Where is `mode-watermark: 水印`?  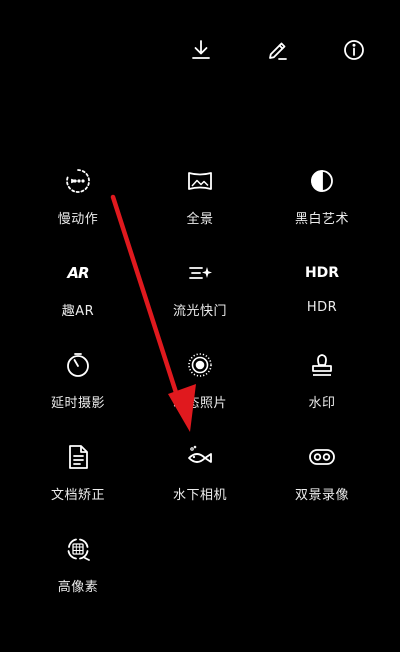
mode-watermark: 水印 is located at coordinates (322, 384).